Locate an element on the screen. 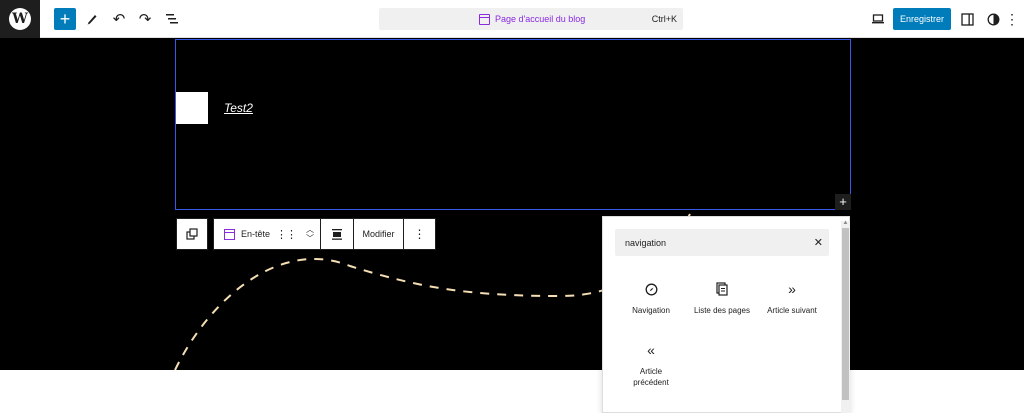  site-logo-placeholder is located at coordinates (192, 108).